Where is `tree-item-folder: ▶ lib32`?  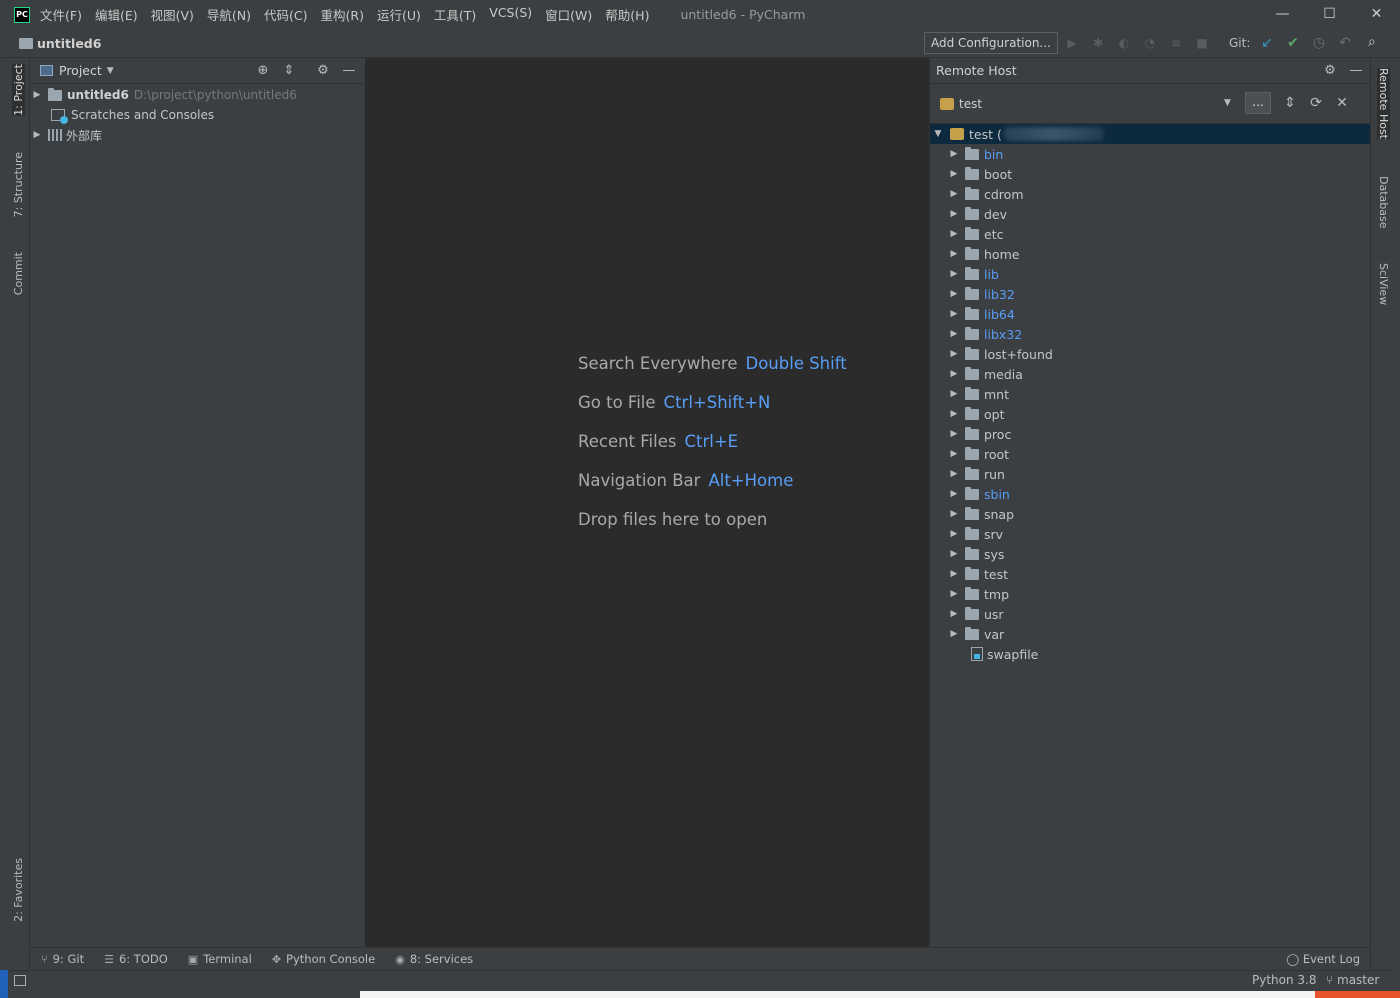 tree-item-folder: ▶ lib32 is located at coordinates (1150, 294).